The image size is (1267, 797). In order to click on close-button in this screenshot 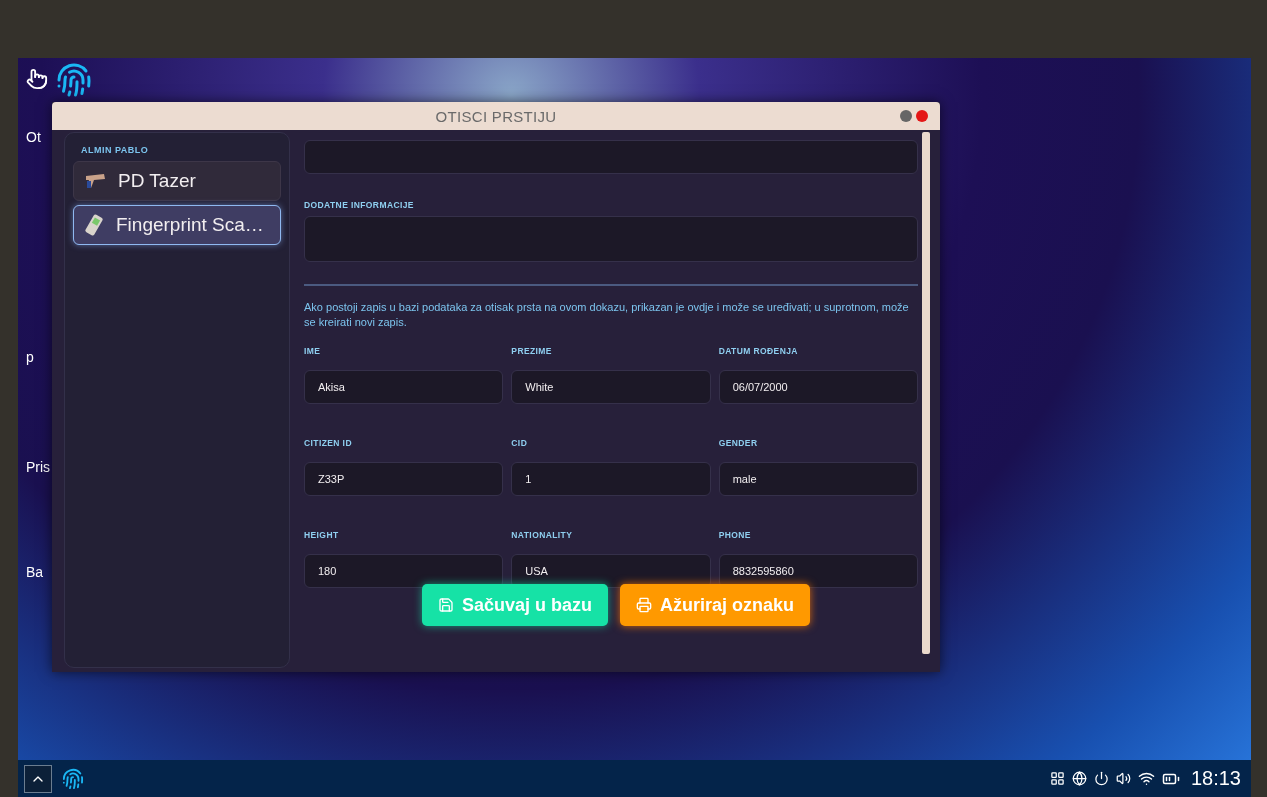, I will do `click(922, 116)`.